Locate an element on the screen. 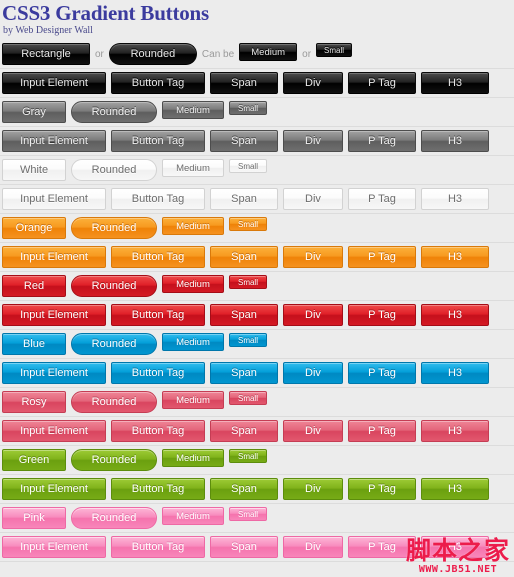 The width and height of the screenshot is (514, 577). page-title: CSS3 Gradient Buttons is located at coordinates (106, 13).